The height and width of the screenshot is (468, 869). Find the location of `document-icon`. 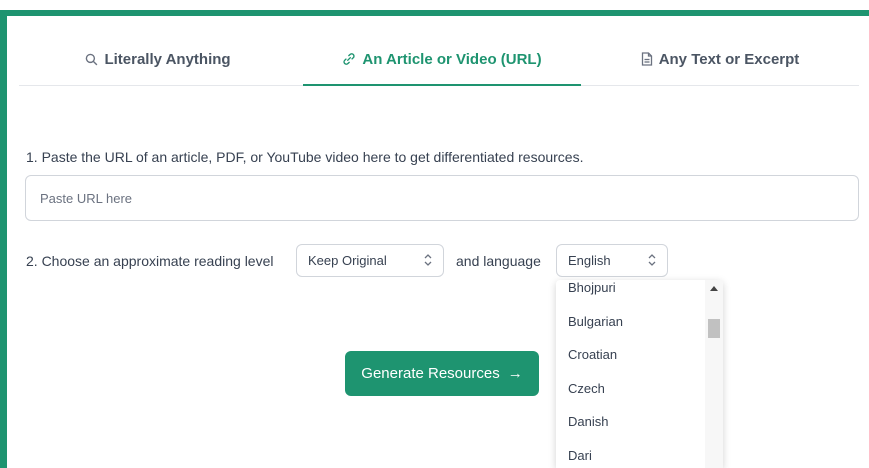

document-icon is located at coordinates (647, 59).